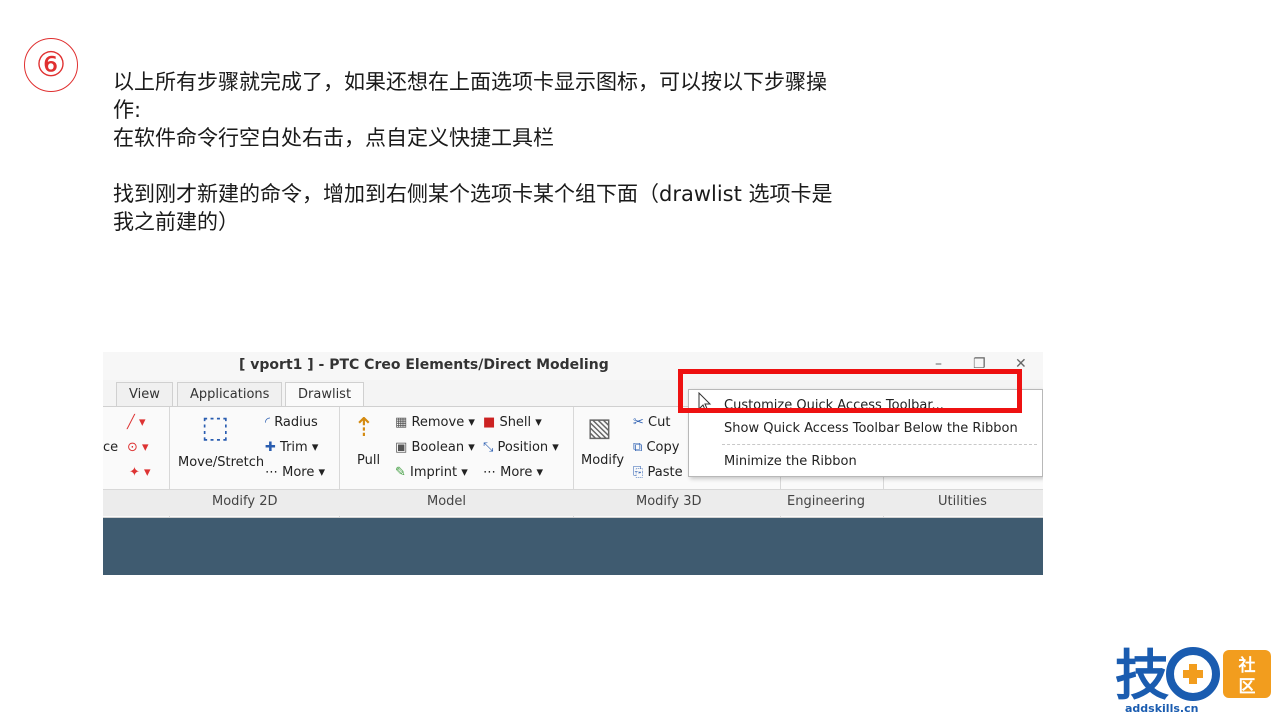 The height and width of the screenshot is (720, 1280). I want to click on radius-label: Radius, so click(296, 422).